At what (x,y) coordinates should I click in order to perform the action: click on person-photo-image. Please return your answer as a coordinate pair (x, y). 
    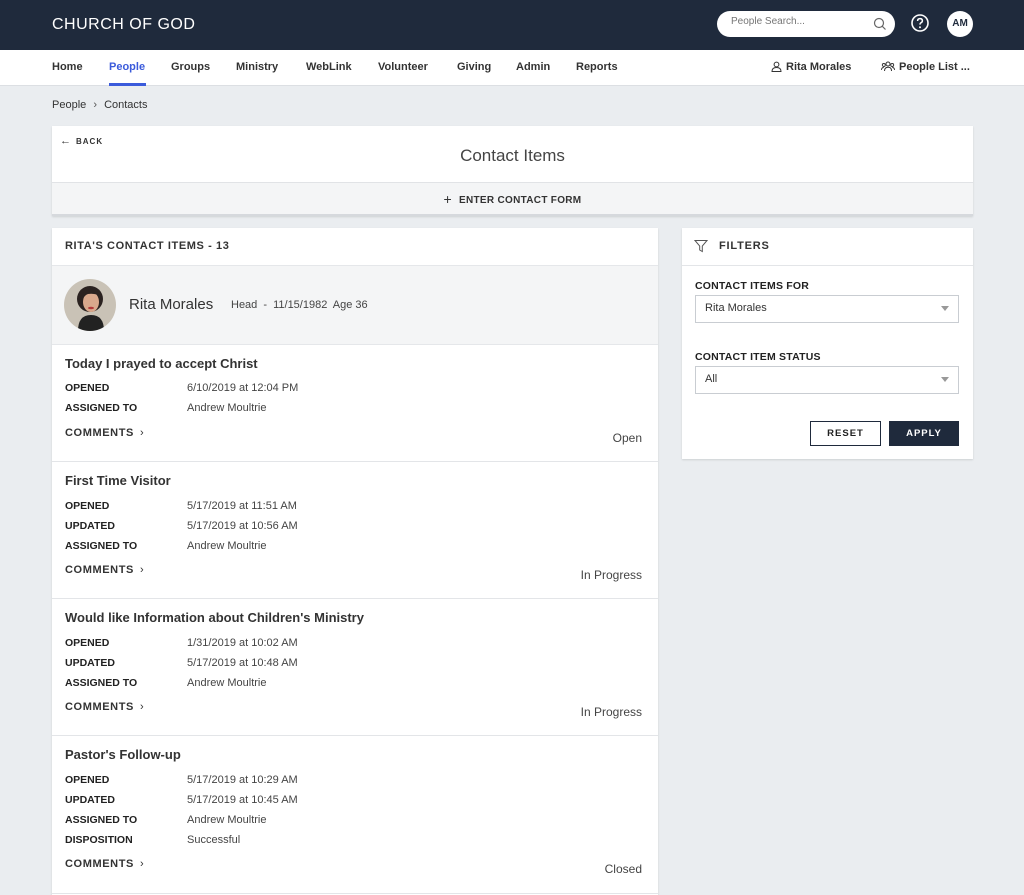
    Looking at the image, I should click on (90, 305).